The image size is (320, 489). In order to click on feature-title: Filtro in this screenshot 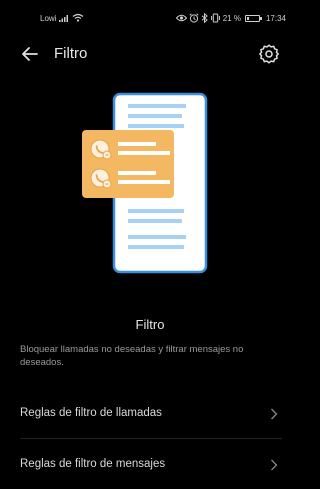, I will do `click(150, 324)`.